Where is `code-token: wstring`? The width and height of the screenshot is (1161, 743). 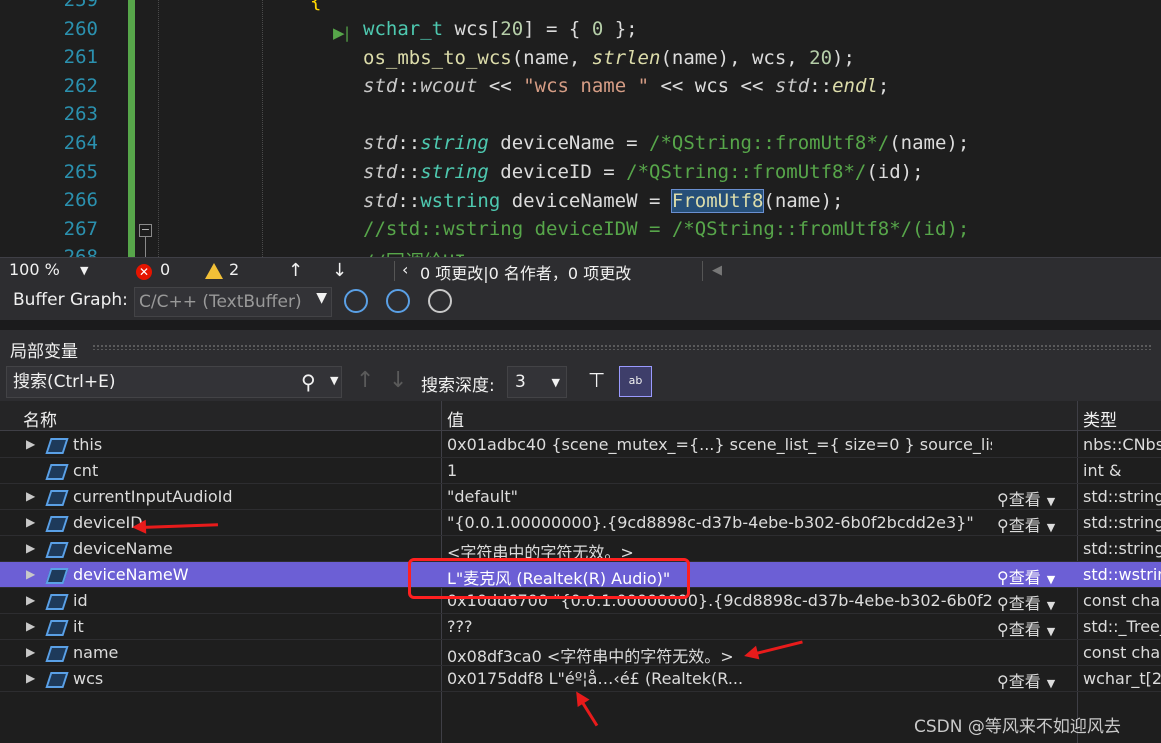 code-token: wstring is located at coordinates (460, 200).